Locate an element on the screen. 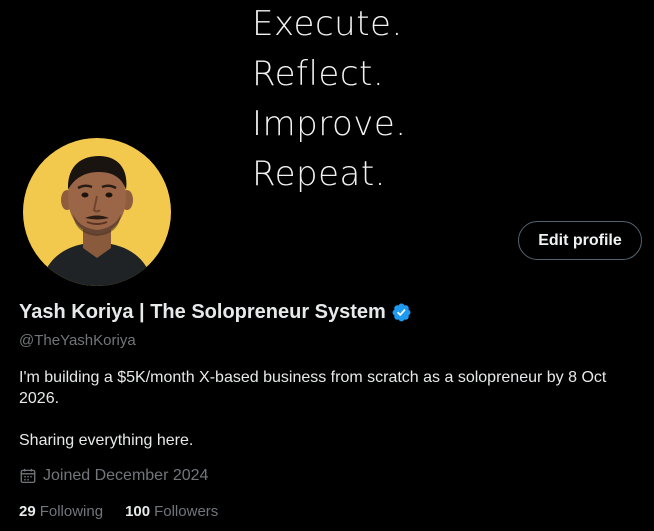  avatar-photo is located at coordinates (97, 212).